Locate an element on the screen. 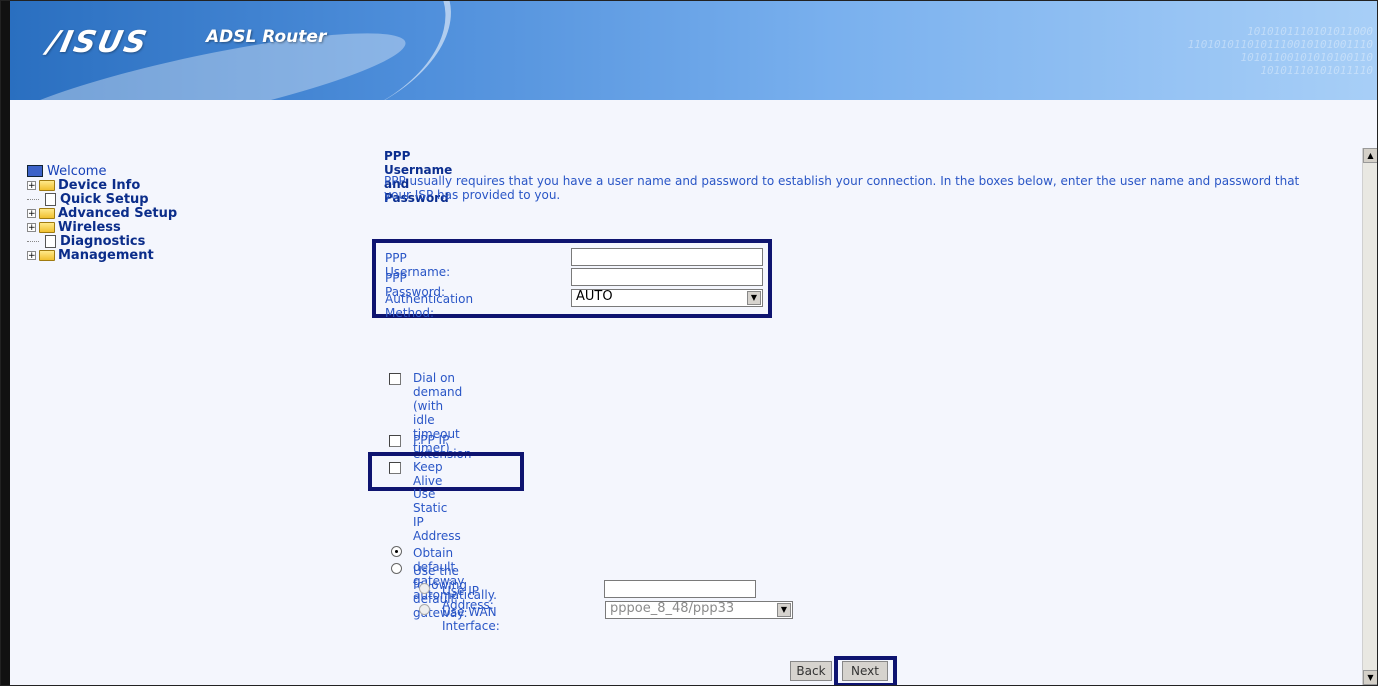 The width and height of the screenshot is (1378, 686). asus-logo: /ISUS is located at coordinates (98, 42).